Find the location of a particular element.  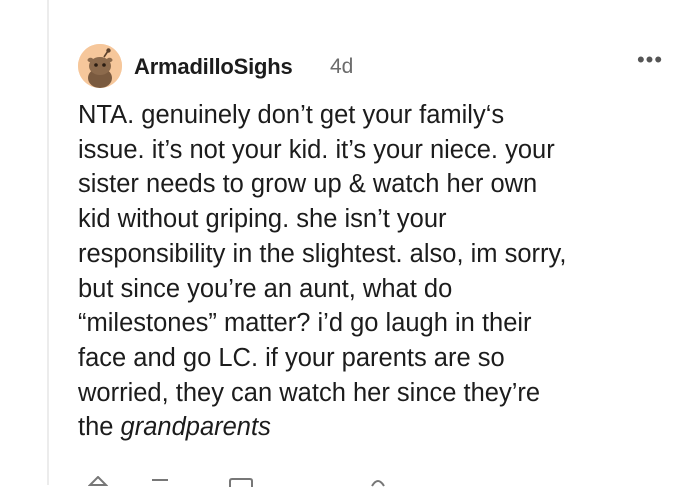

thread-line is located at coordinates (48, 242).